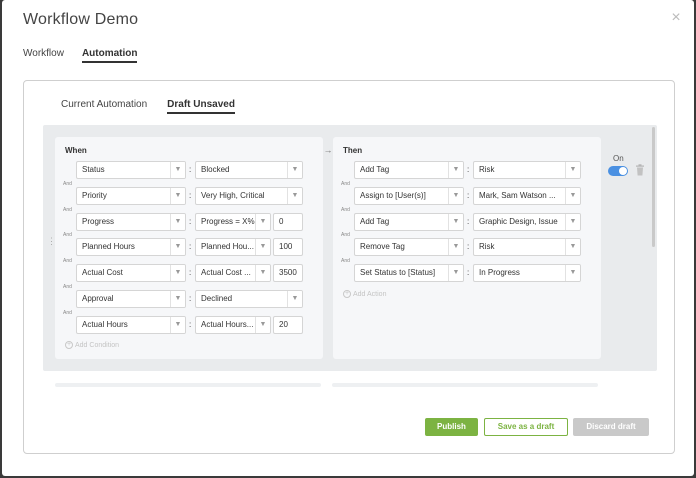 The height and width of the screenshot is (478, 696). What do you see at coordinates (131, 325) in the screenshot?
I see `condition-field-select: Actual Hours ▼` at bounding box center [131, 325].